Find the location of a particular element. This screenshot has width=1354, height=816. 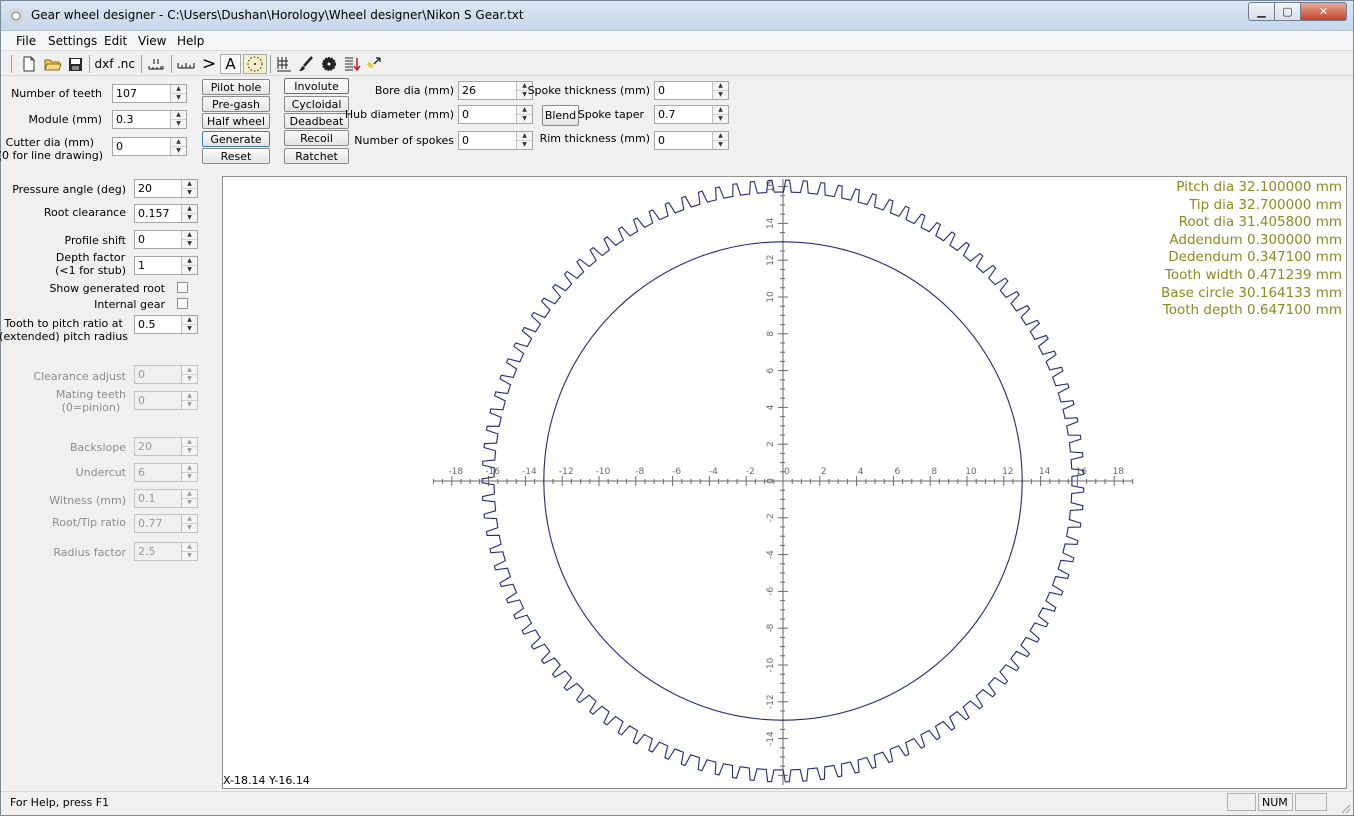

gear-fill-button is located at coordinates (329, 64).